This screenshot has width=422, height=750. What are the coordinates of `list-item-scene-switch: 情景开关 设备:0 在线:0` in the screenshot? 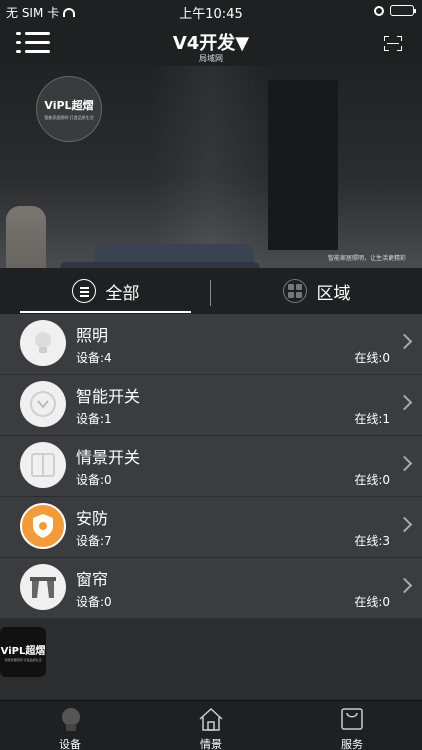 It's located at (211, 466).